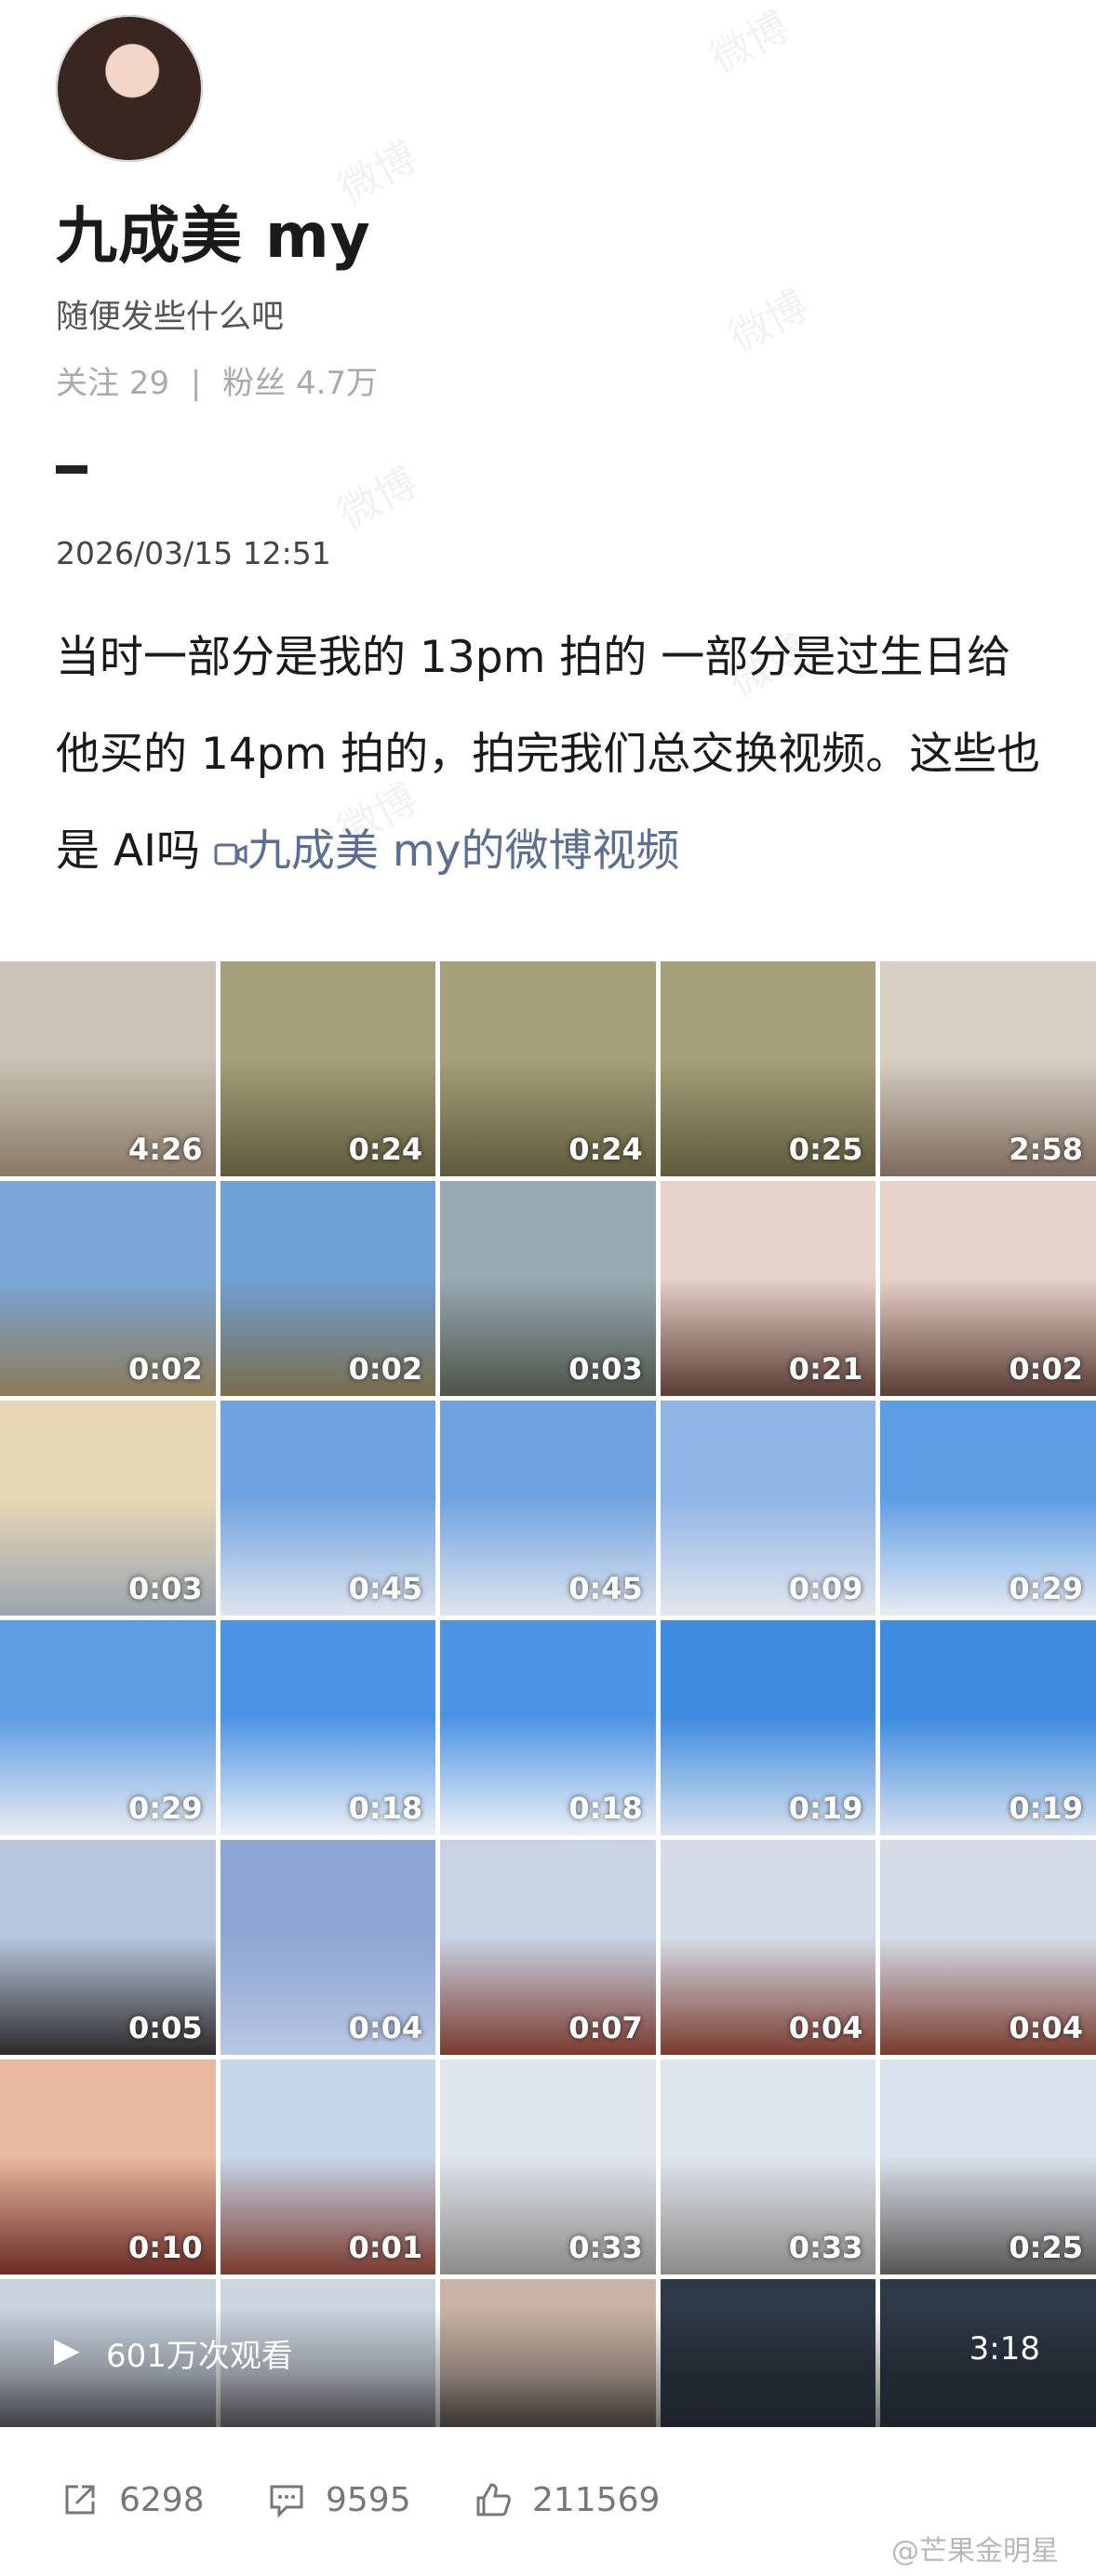 Image resolution: width=1096 pixels, height=2576 pixels. I want to click on comment-button: 9595, so click(338, 2499).